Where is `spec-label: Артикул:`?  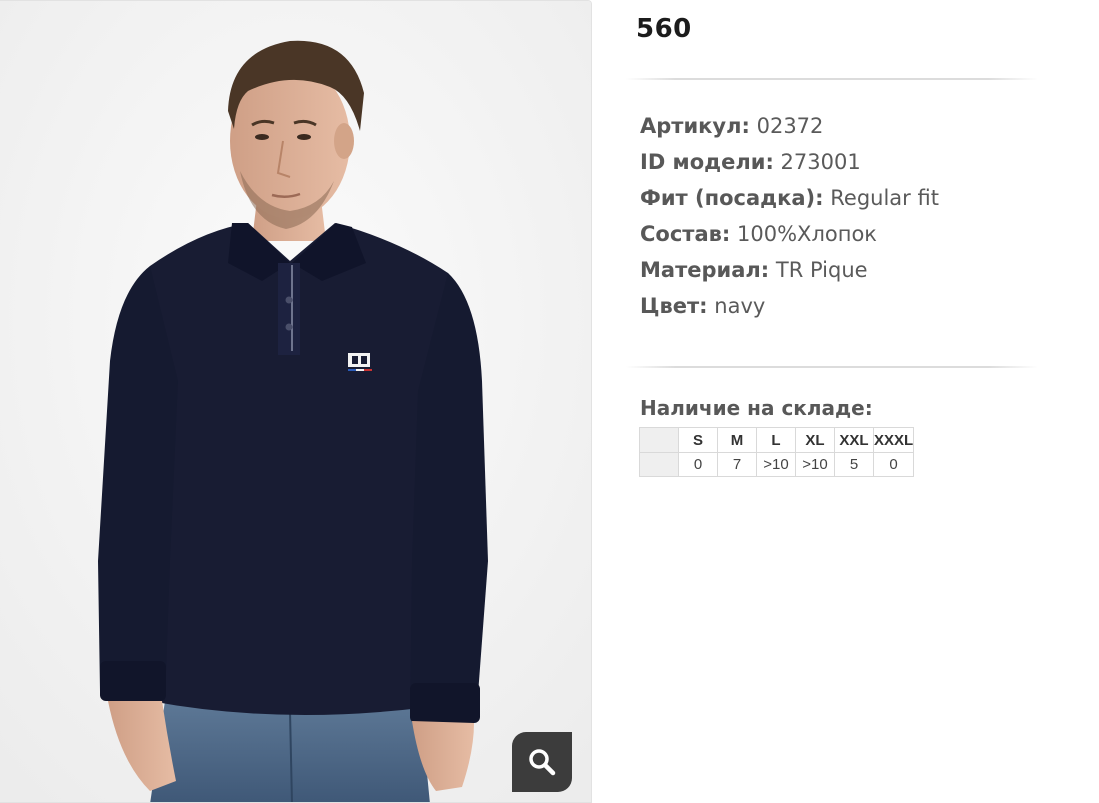
spec-label: Артикул: is located at coordinates (695, 126).